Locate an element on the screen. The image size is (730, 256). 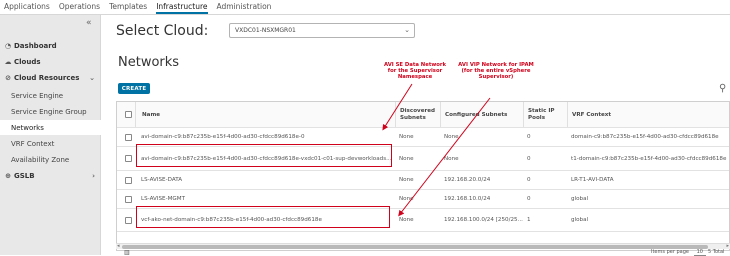
sidebar-item-gslb: ⊕ GSLB › is located at coordinates (50, 175).